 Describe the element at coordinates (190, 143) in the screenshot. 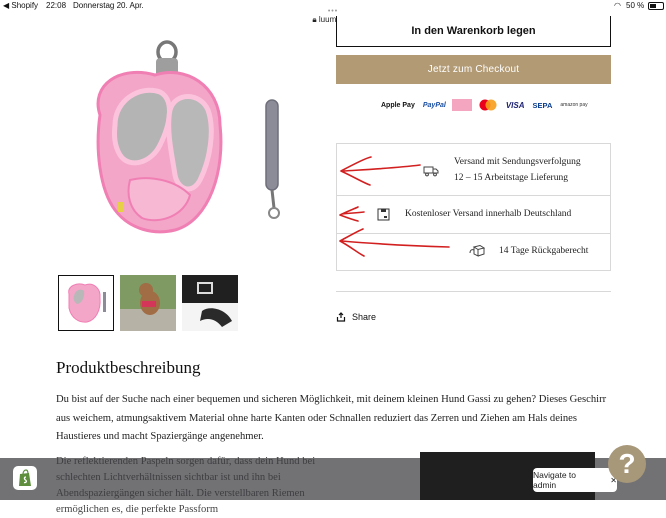

I see `mesh-panel-right-shape` at that location.